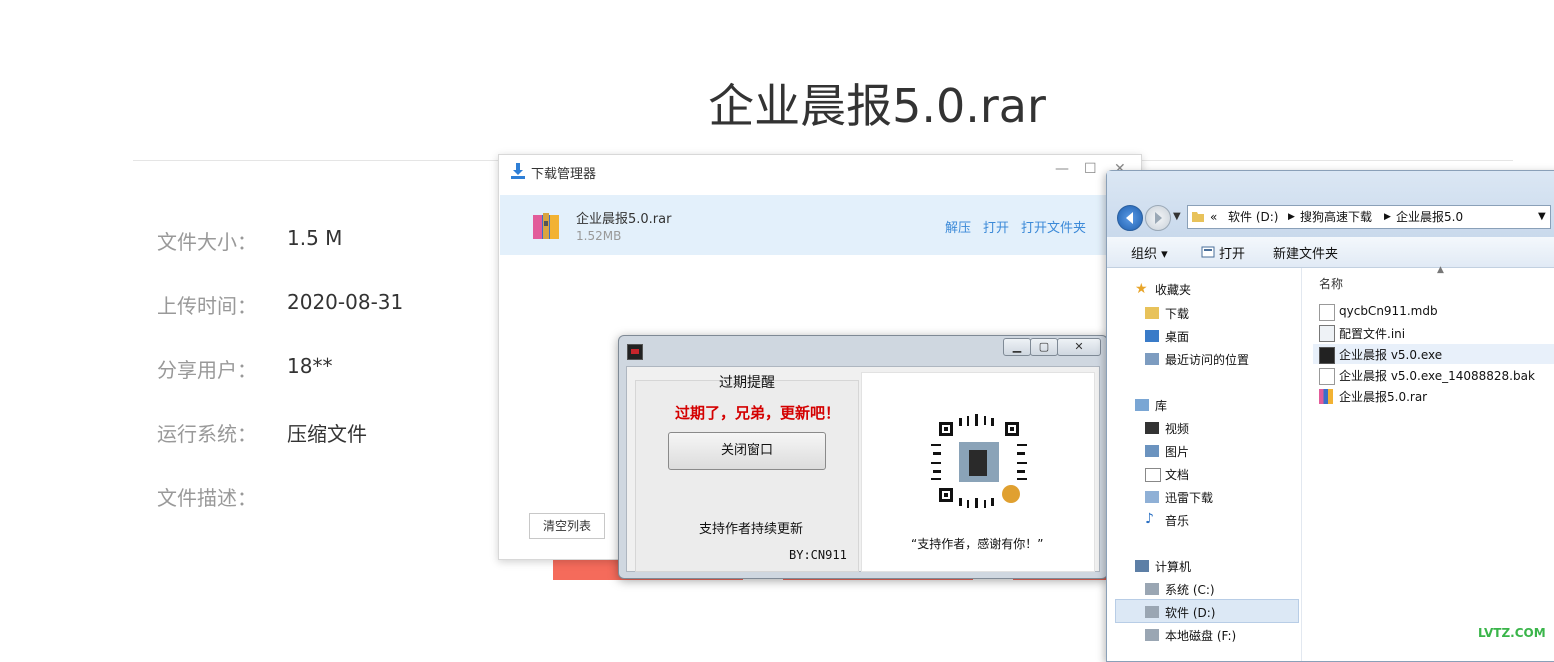 This screenshot has height=662, width=1554. Describe the element at coordinates (564, 174) in the screenshot. I see `download-manager-title: 下载管理器` at that location.